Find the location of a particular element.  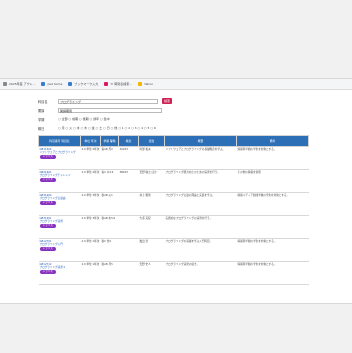

cell-teacher: 天野 史人 is located at coordinates (151, 273).